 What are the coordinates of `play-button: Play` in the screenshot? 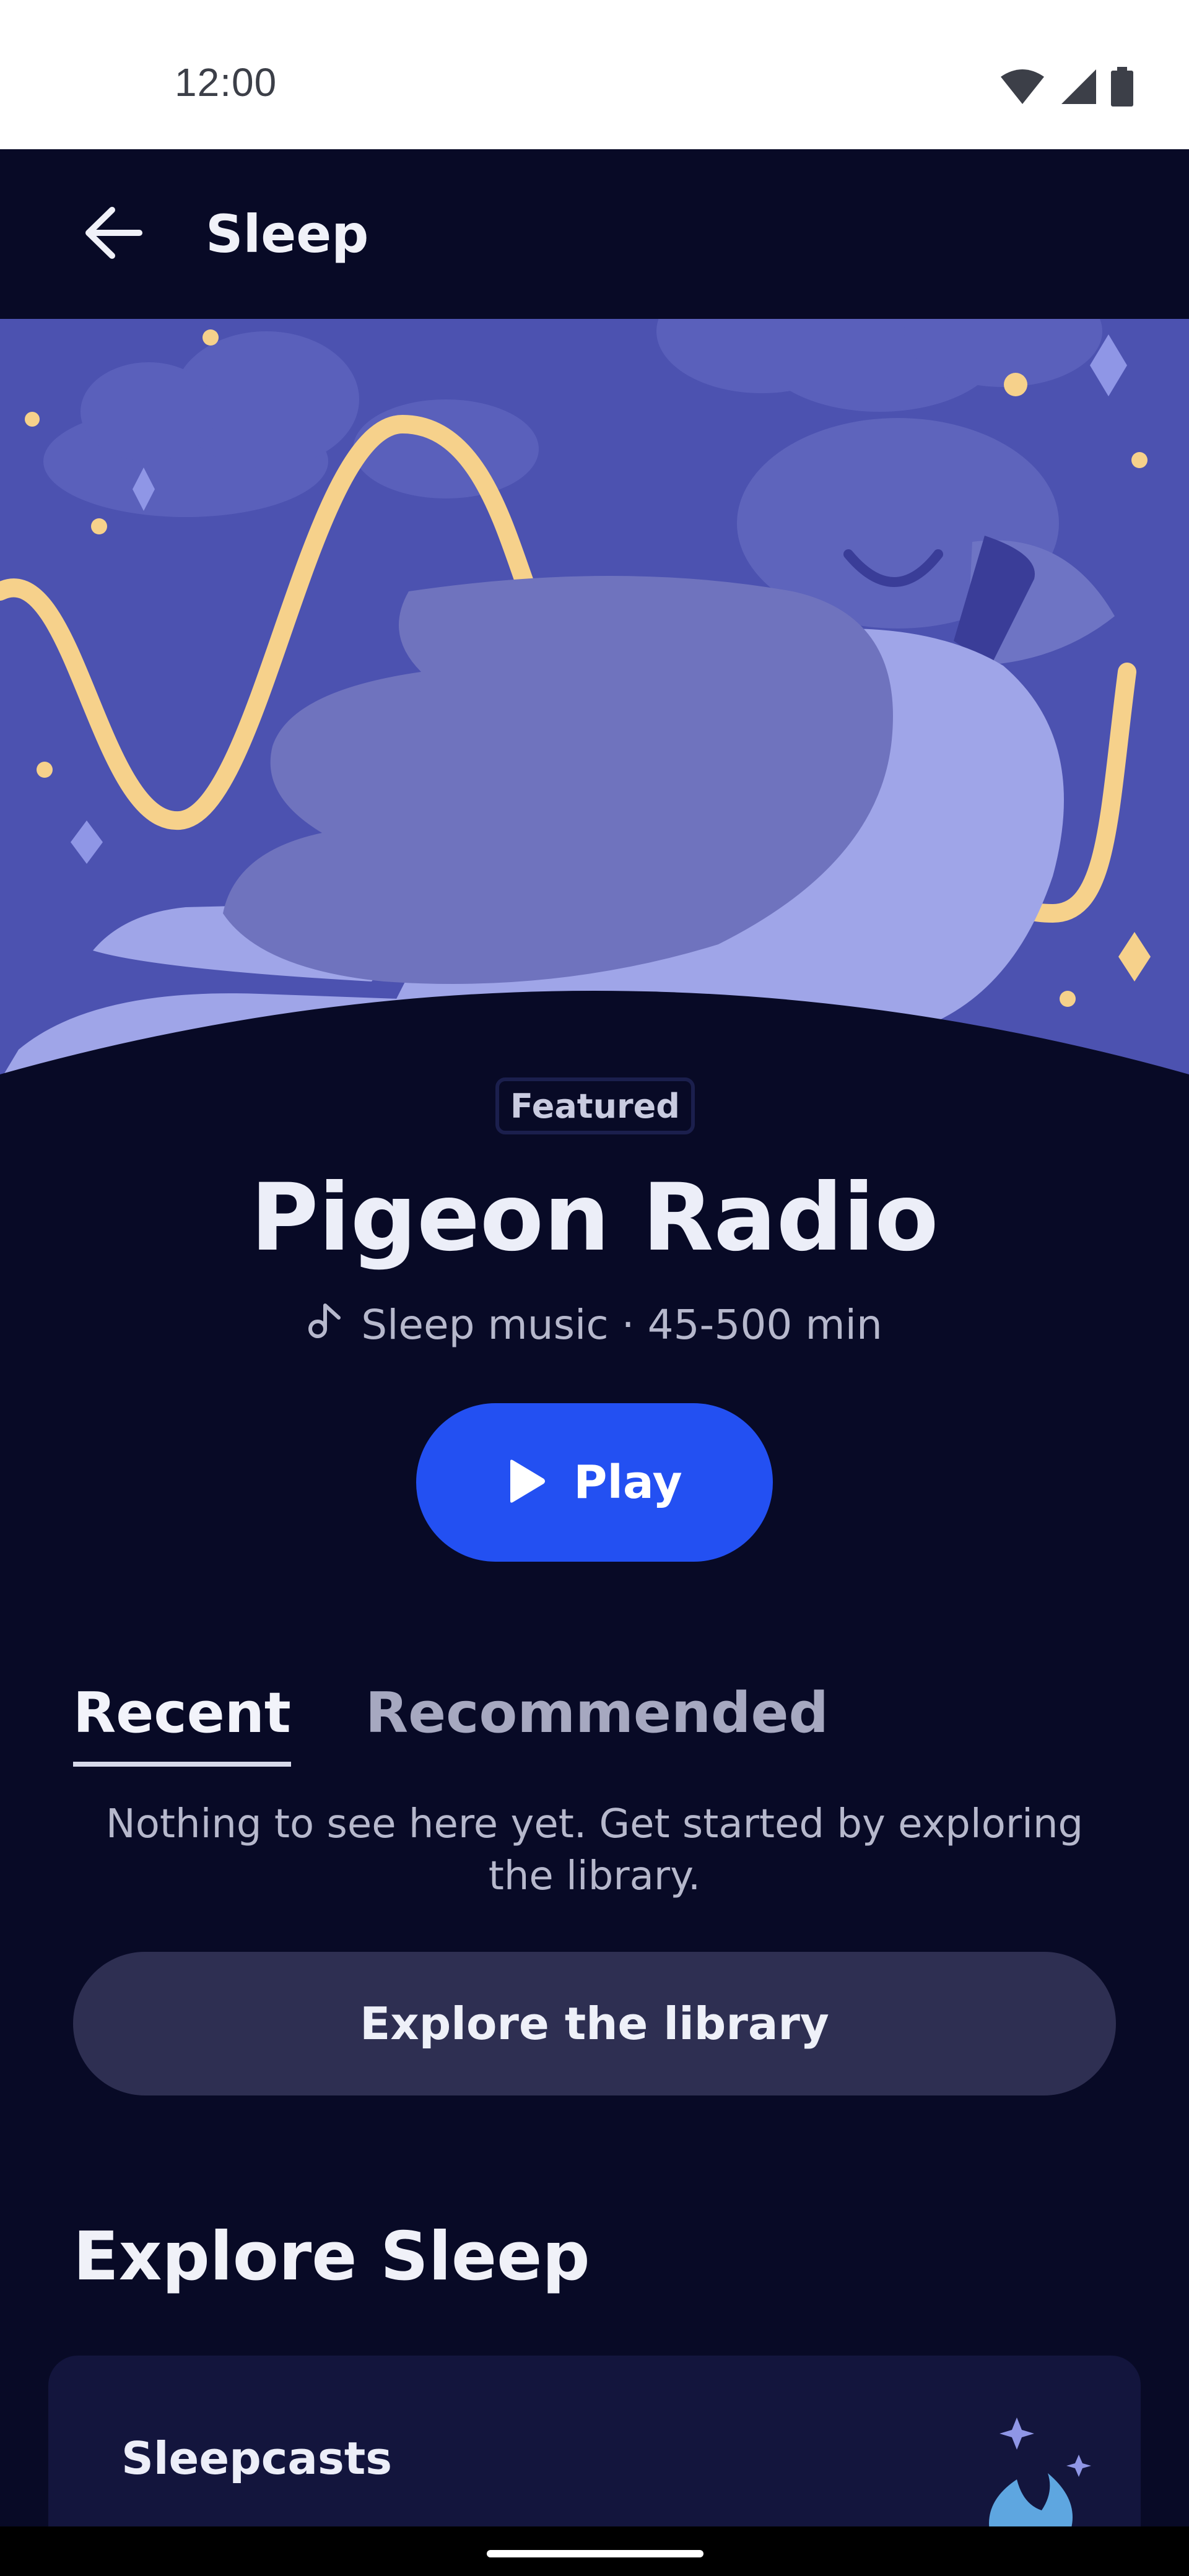 It's located at (594, 1482).